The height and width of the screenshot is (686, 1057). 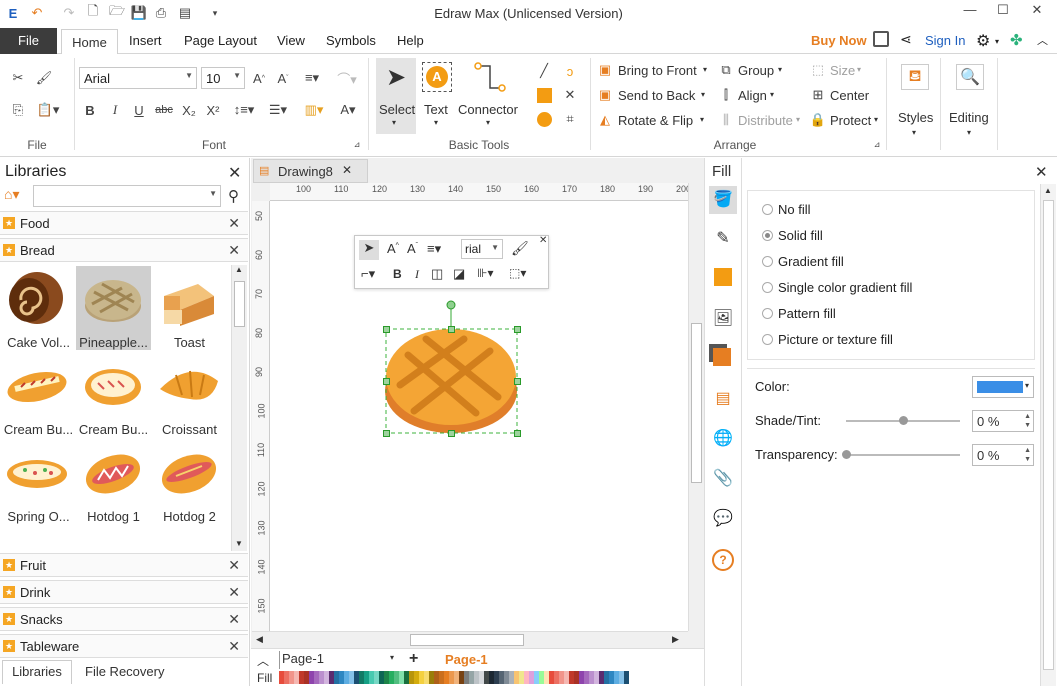 I want to click on transparency-slider-knob, so click(x=846, y=454).